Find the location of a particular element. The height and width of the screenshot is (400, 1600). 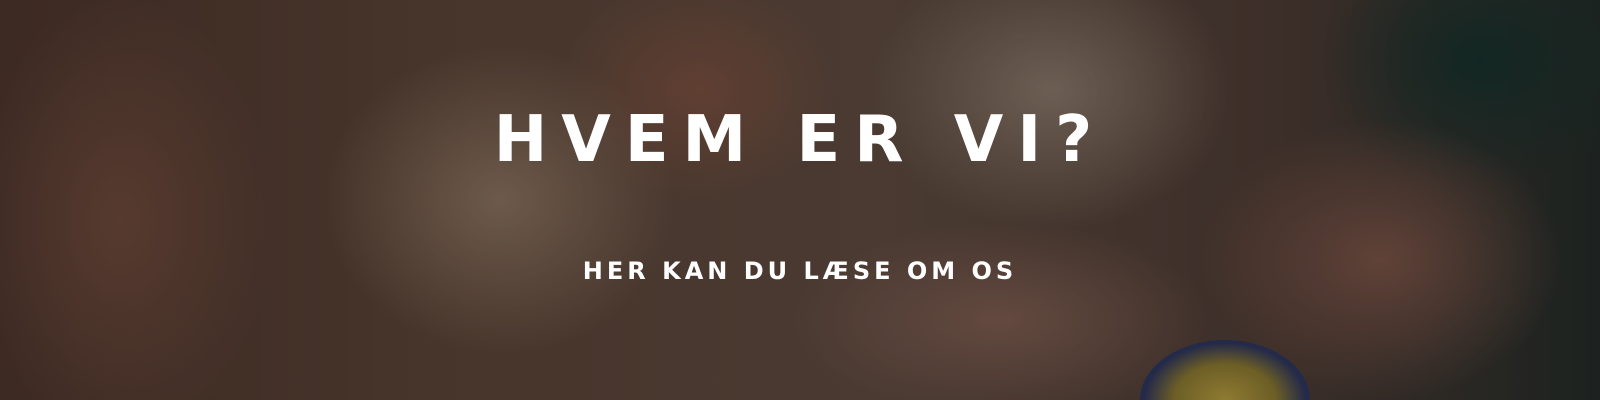

page-subtitle: HER KAN DU LÆSE OM OS is located at coordinates (800, 271).